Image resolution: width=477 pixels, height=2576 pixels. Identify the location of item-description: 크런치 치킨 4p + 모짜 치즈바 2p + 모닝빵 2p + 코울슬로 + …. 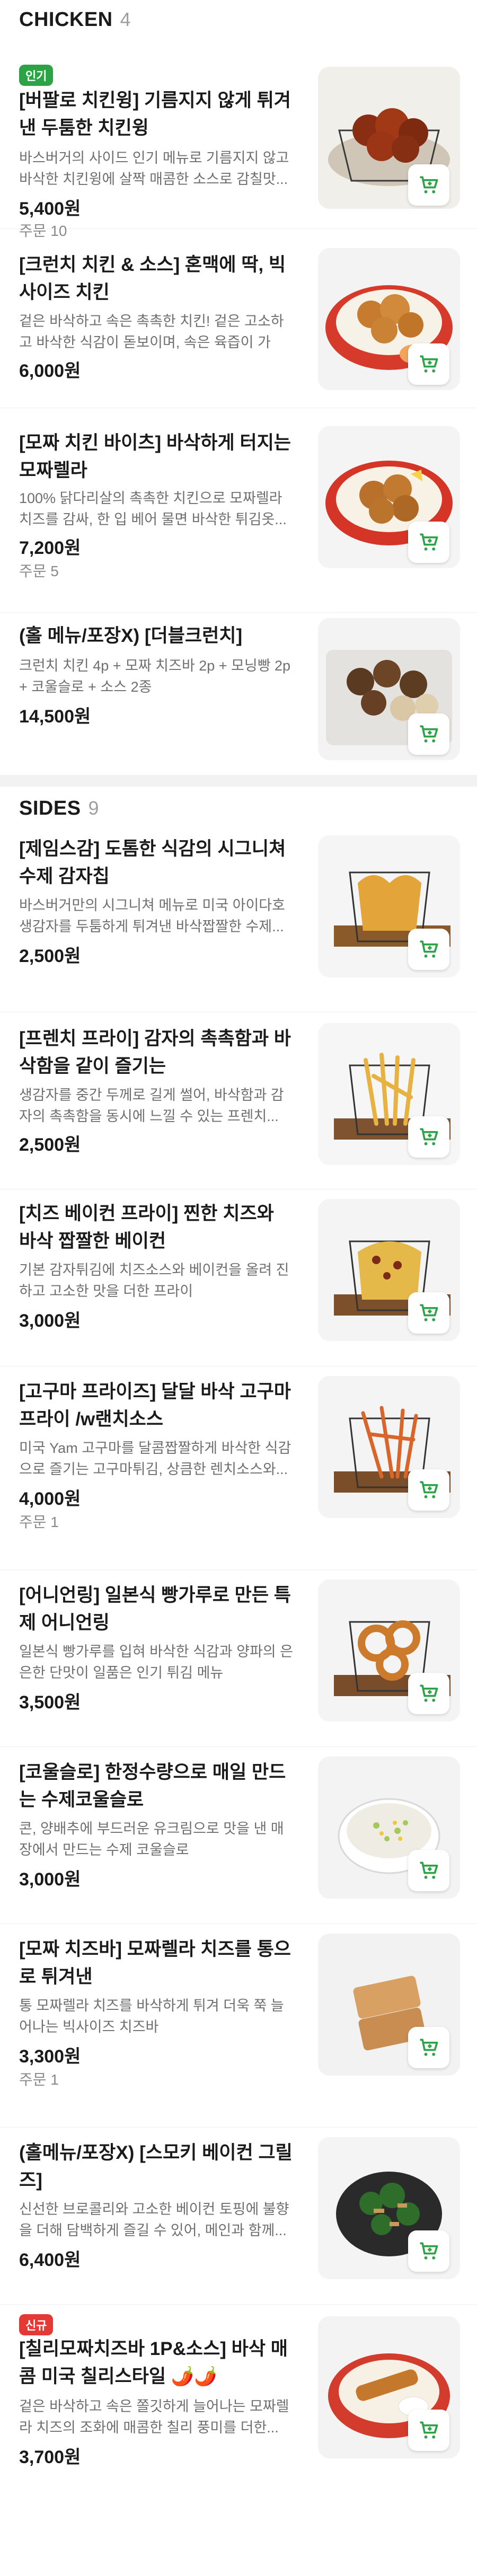
(155, 676).